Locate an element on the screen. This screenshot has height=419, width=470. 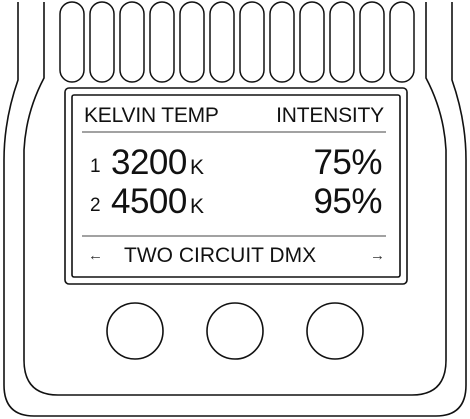
circuit-1-kelvin: 3200 is located at coordinates (149, 162).